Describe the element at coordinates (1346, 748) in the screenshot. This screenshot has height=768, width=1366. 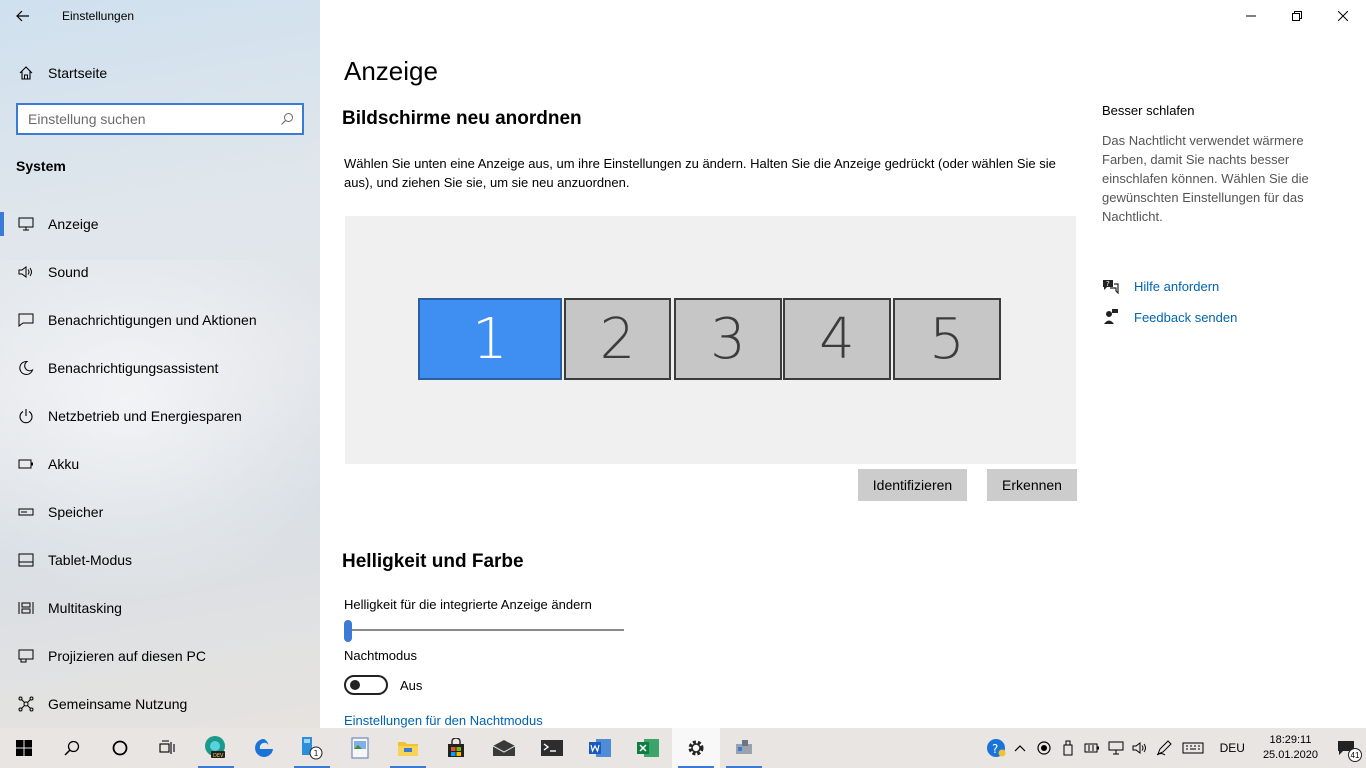
I see `action-center-button: 41` at that location.